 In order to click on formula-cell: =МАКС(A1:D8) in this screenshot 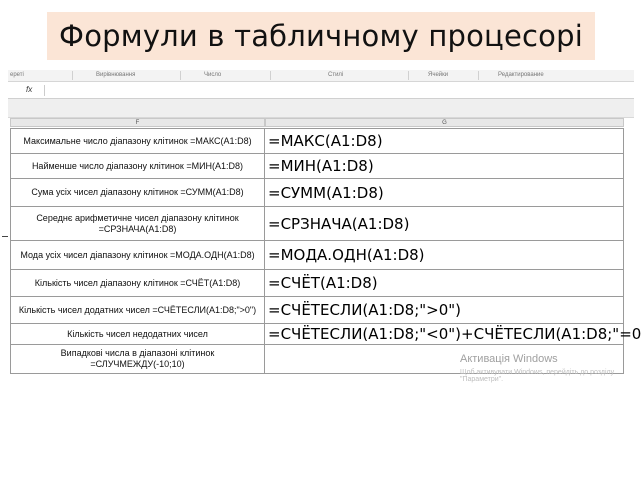, I will do `click(444, 141)`.